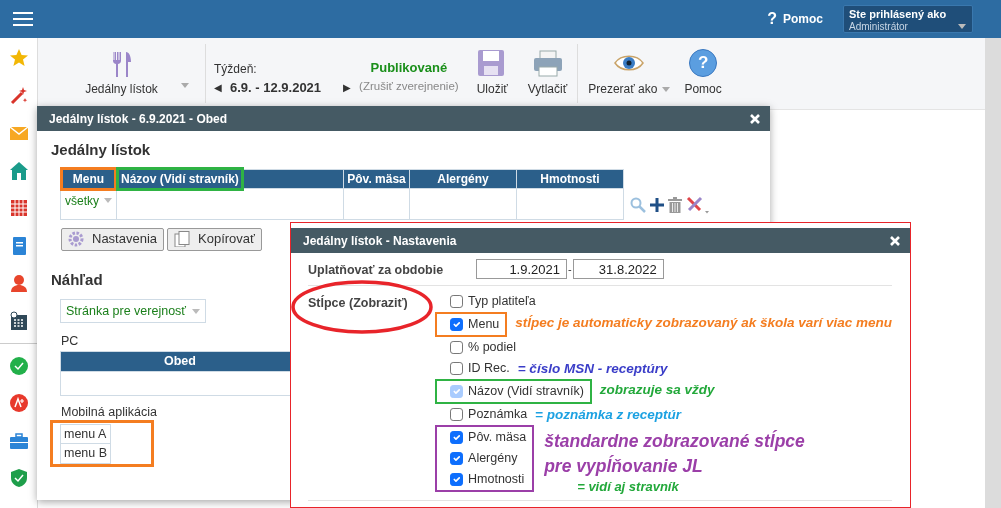 Image resolution: width=1001 pixels, height=508 pixels. Describe the element at coordinates (76, 239) in the screenshot. I see `gear-icon` at that location.